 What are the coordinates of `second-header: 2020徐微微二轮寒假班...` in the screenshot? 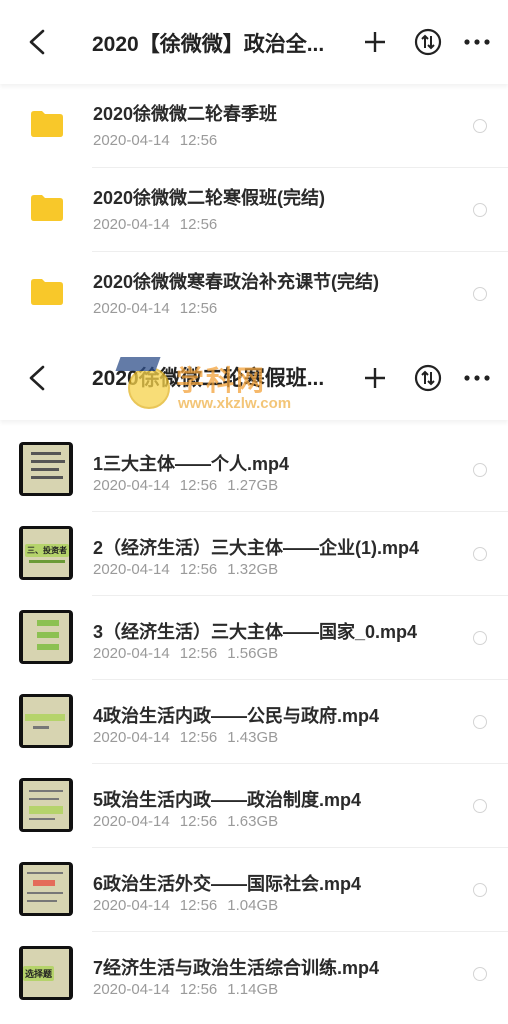 It's located at (254, 378).